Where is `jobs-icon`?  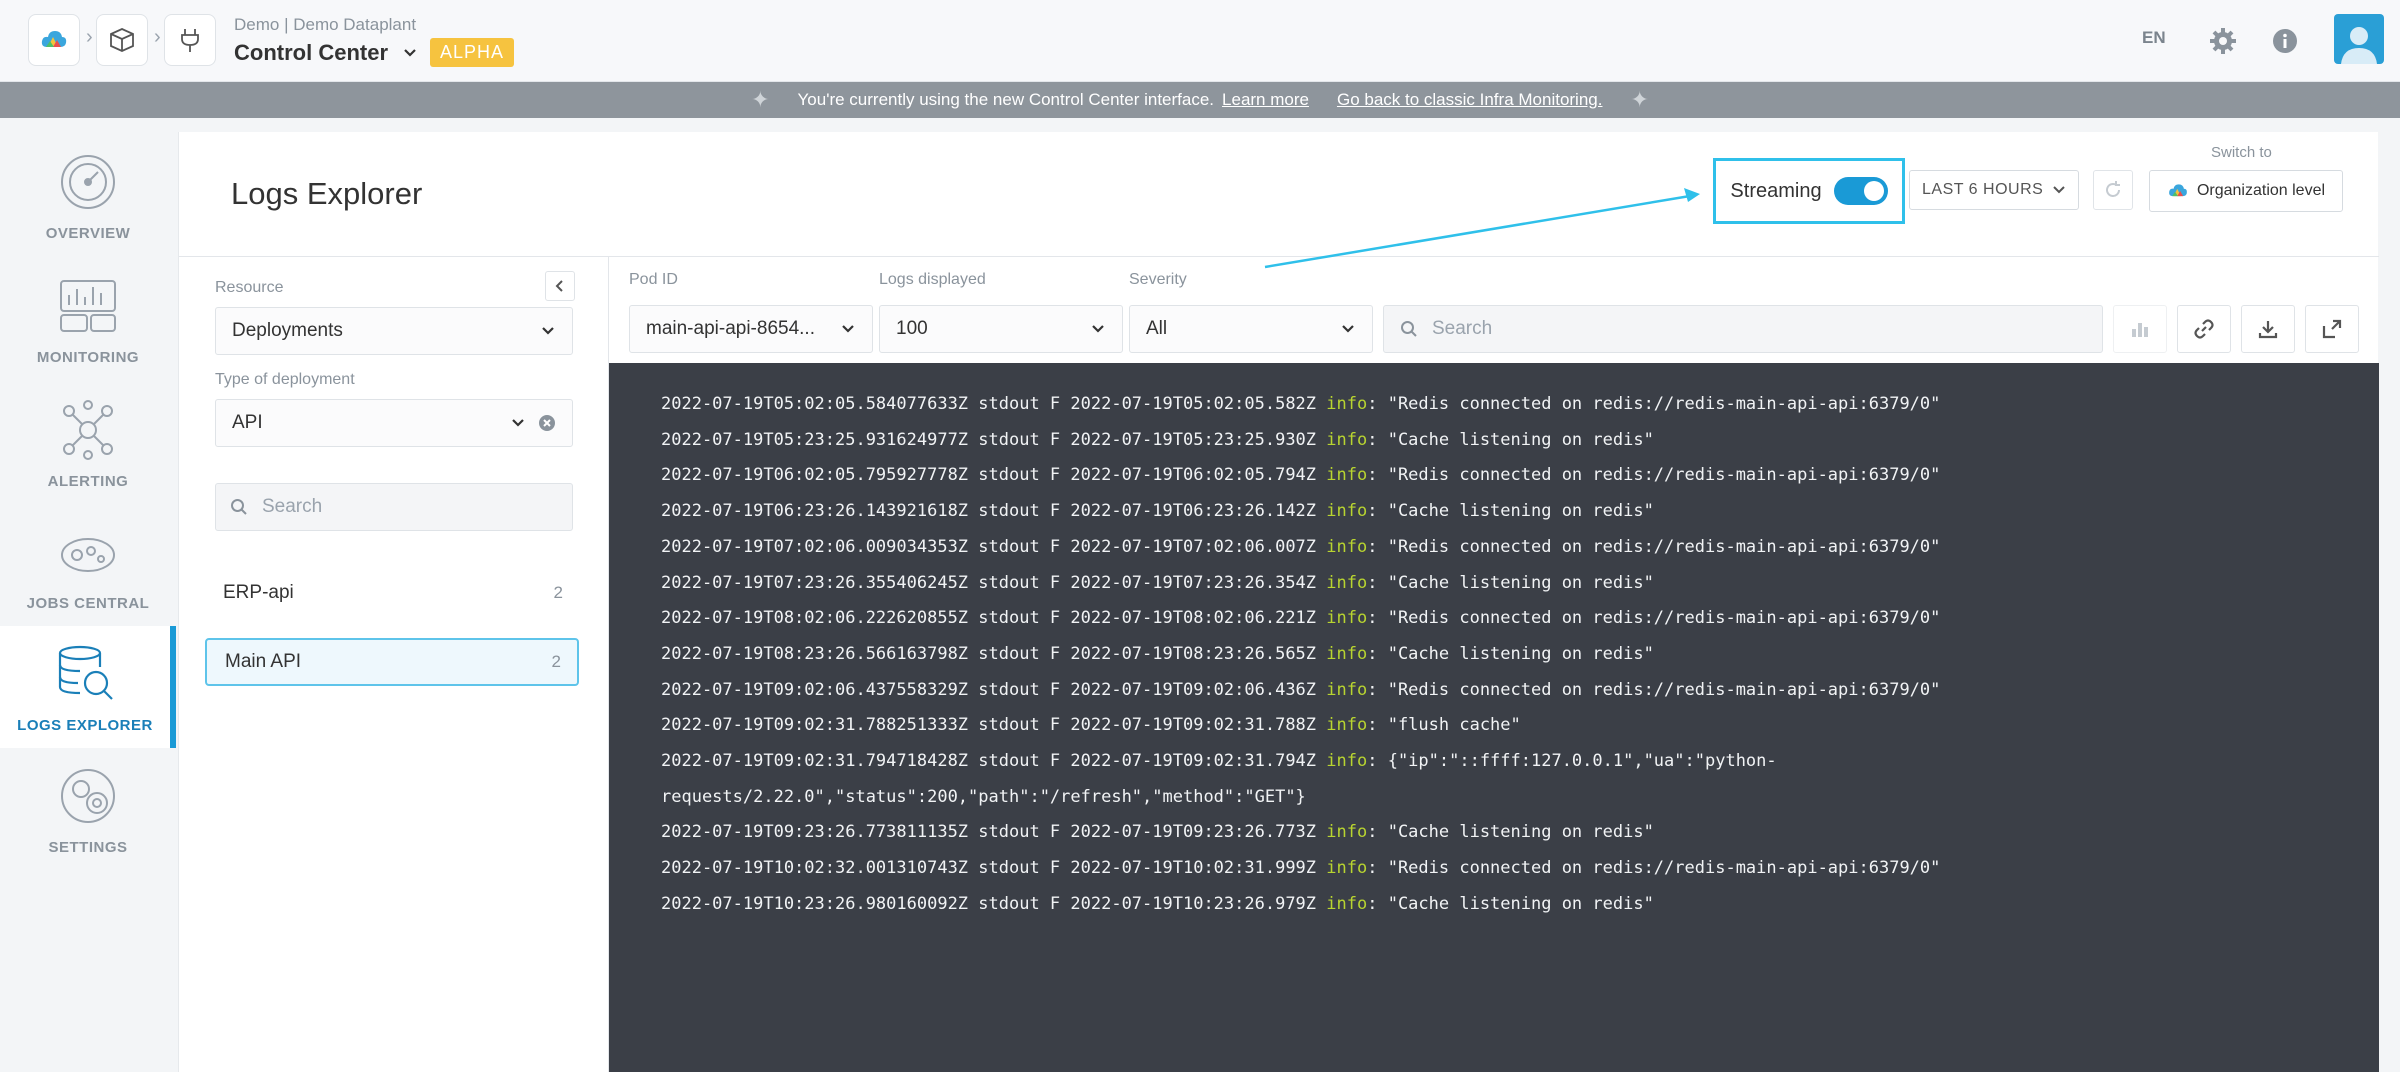 jobs-icon is located at coordinates (88, 555).